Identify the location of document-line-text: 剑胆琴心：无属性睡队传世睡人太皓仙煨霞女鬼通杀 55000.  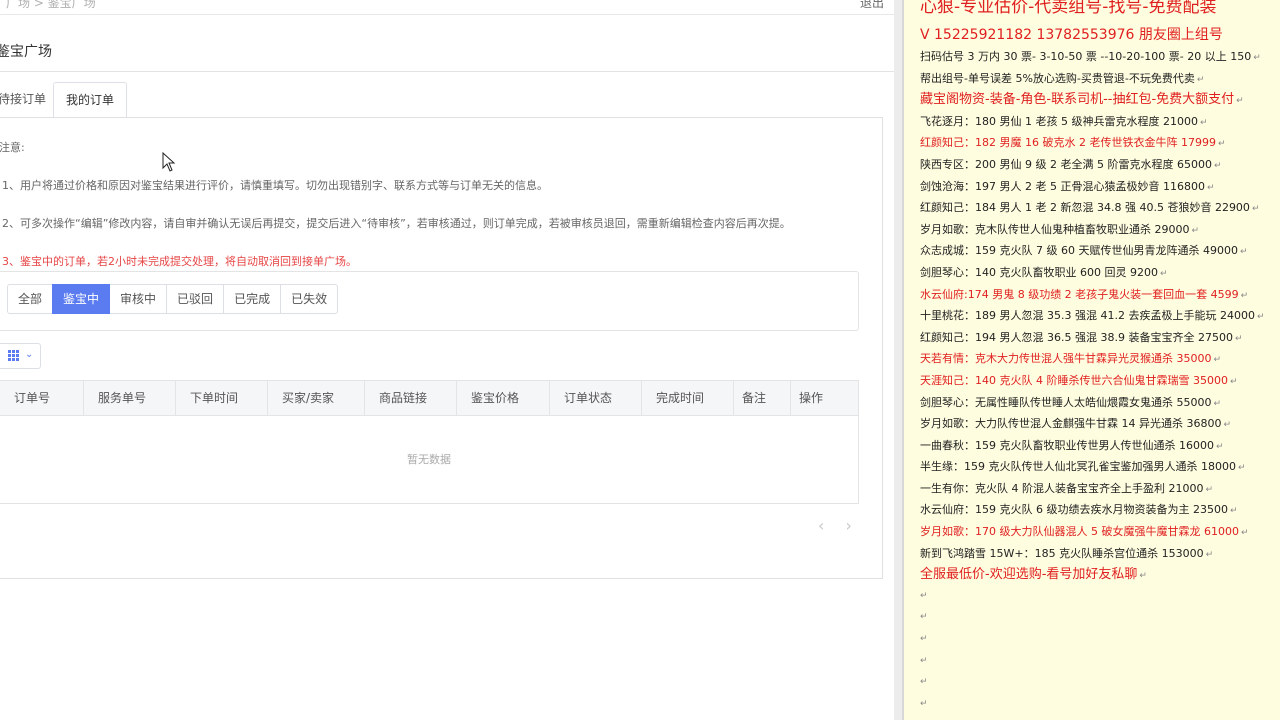
(1066, 402).